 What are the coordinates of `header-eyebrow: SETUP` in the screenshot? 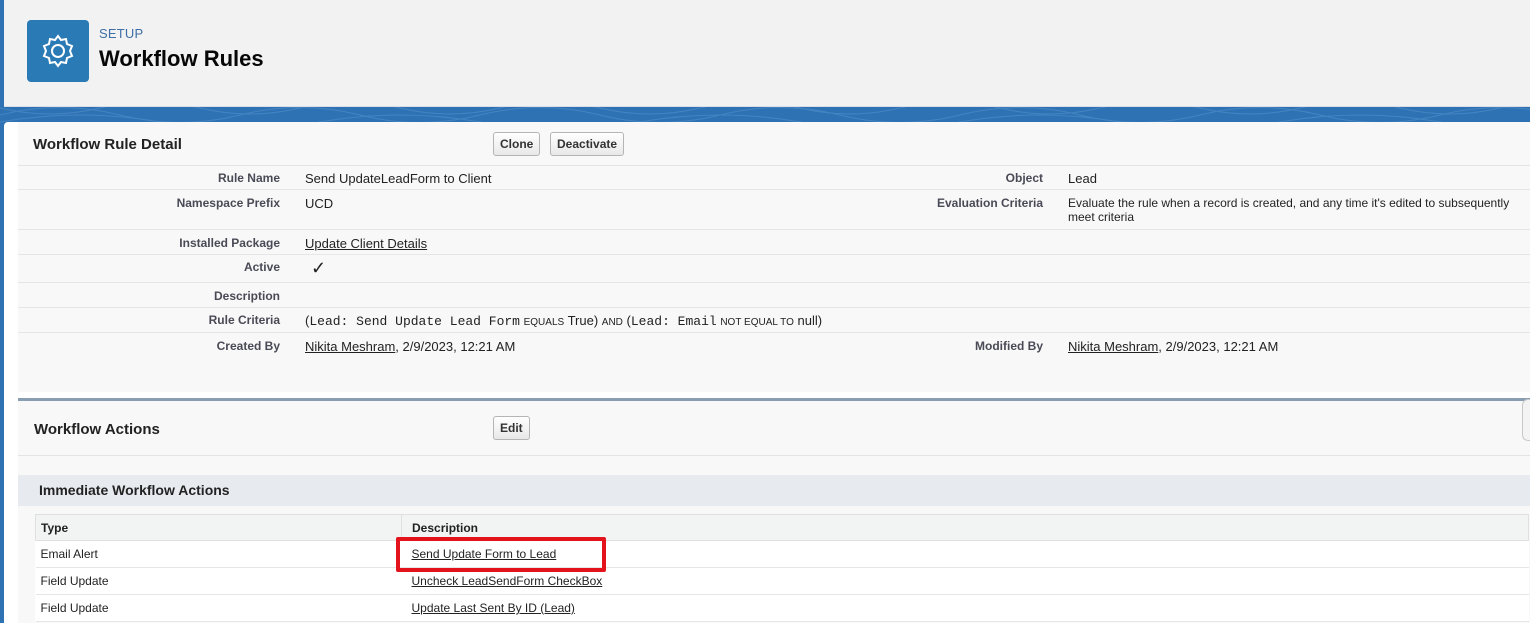 It's located at (121, 33).